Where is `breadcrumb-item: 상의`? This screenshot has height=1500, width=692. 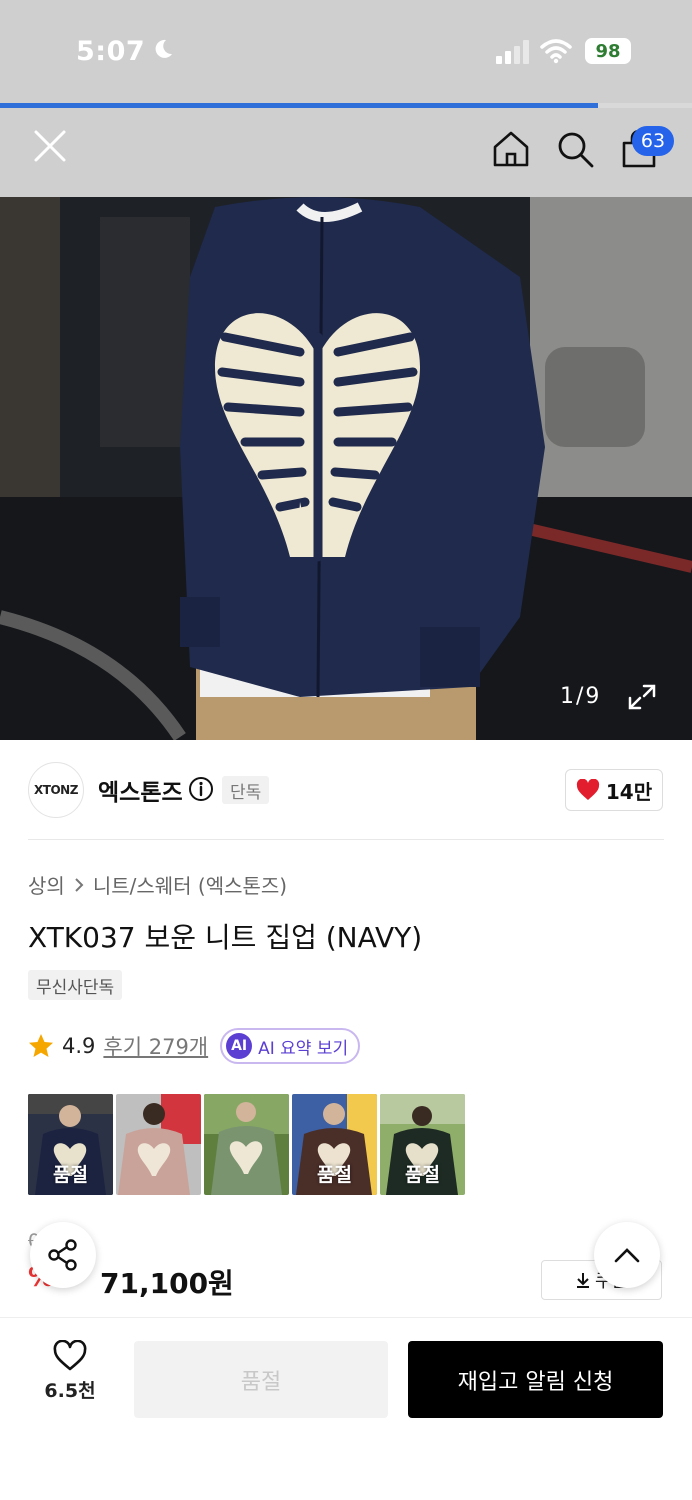
breadcrumb-item: 상의 is located at coordinates (46, 884).